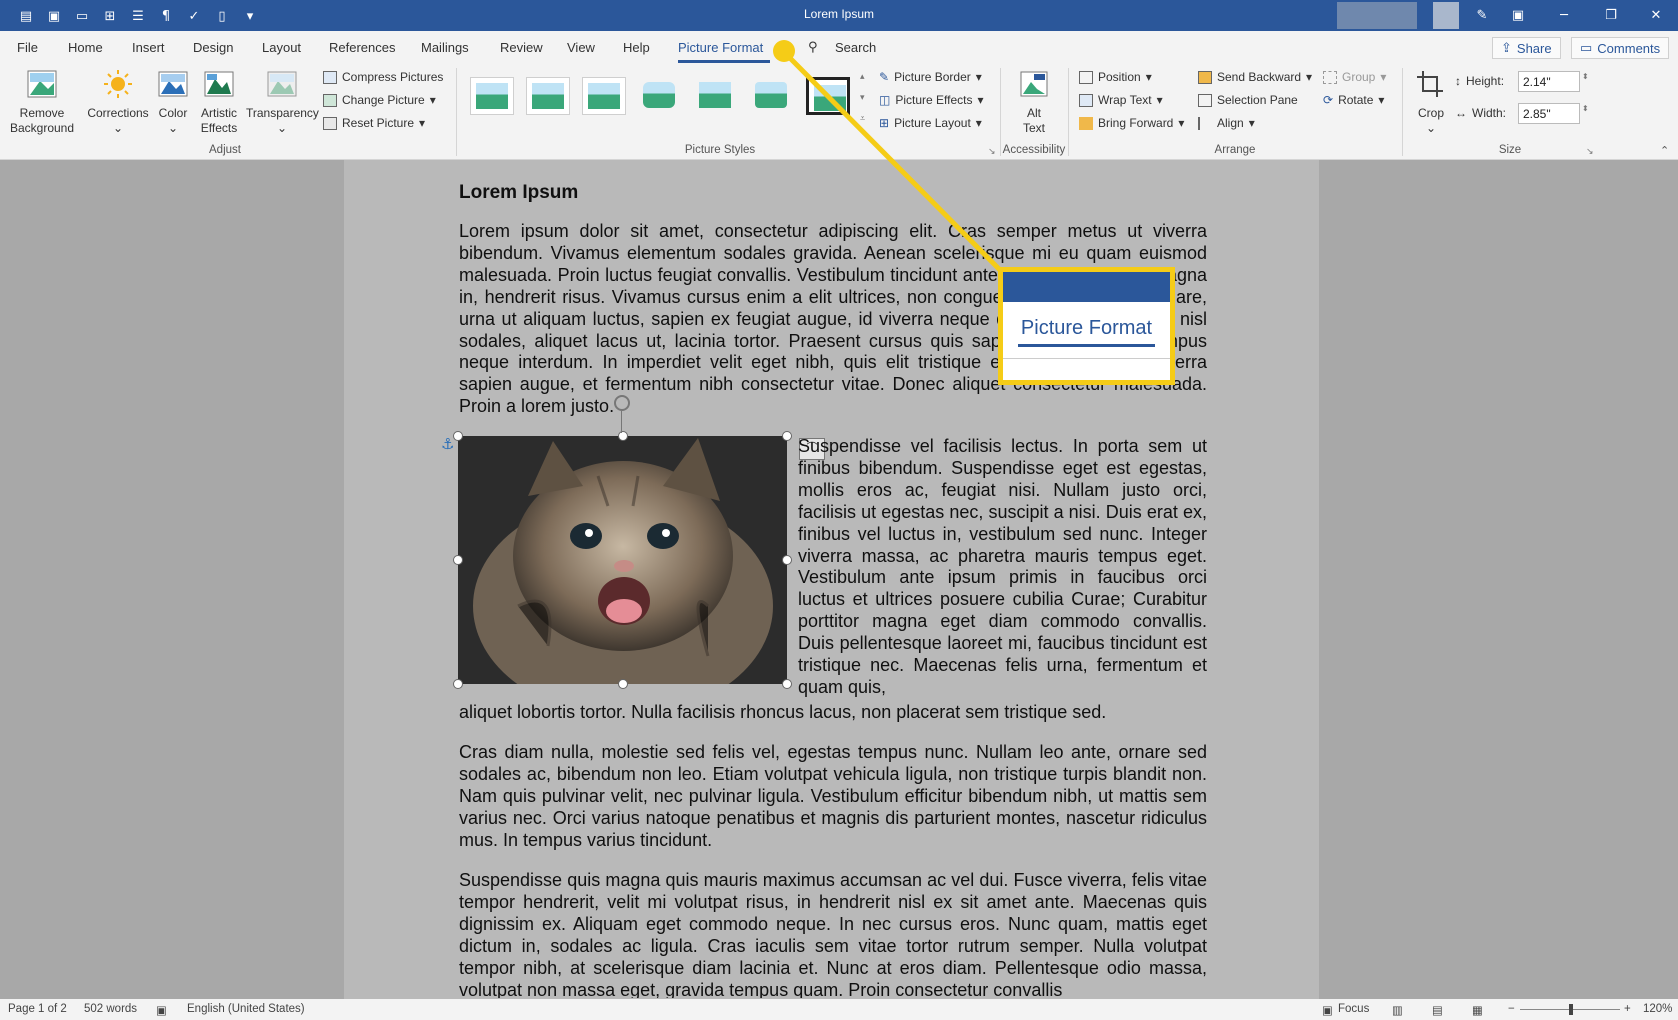 This screenshot has width=1678, height=1020. I want to click on remove-background-label: Remove, so click(42, 113).